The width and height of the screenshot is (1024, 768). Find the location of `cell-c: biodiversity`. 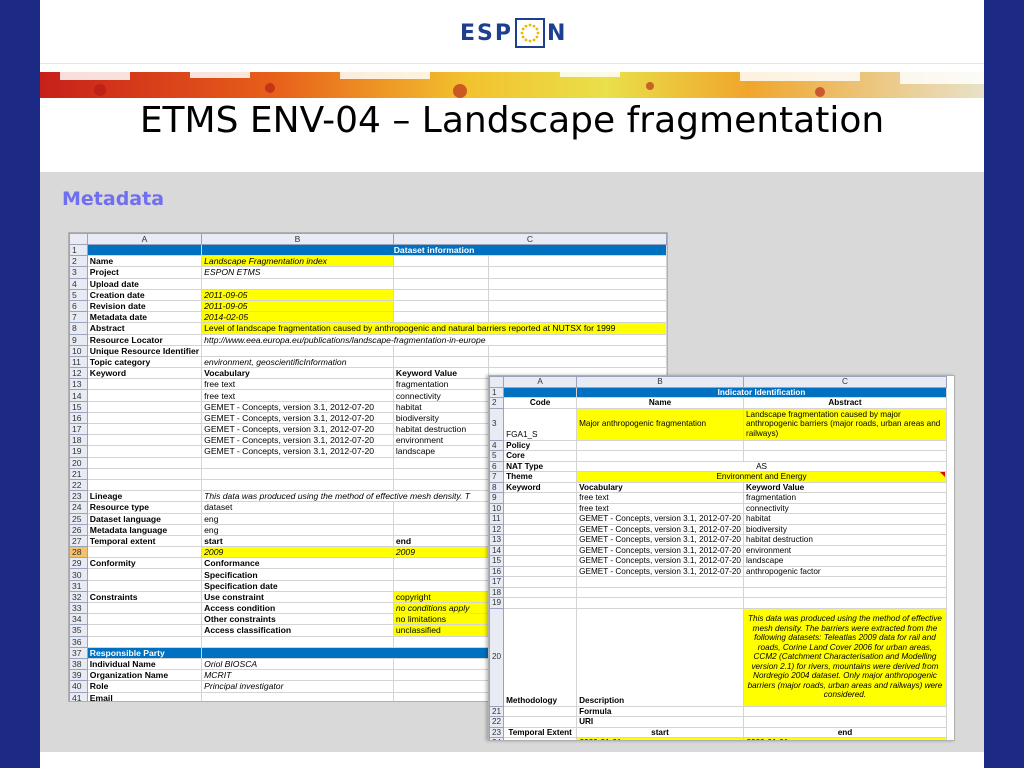

cell-c: biodiversity is located at coordinates (844, 529).